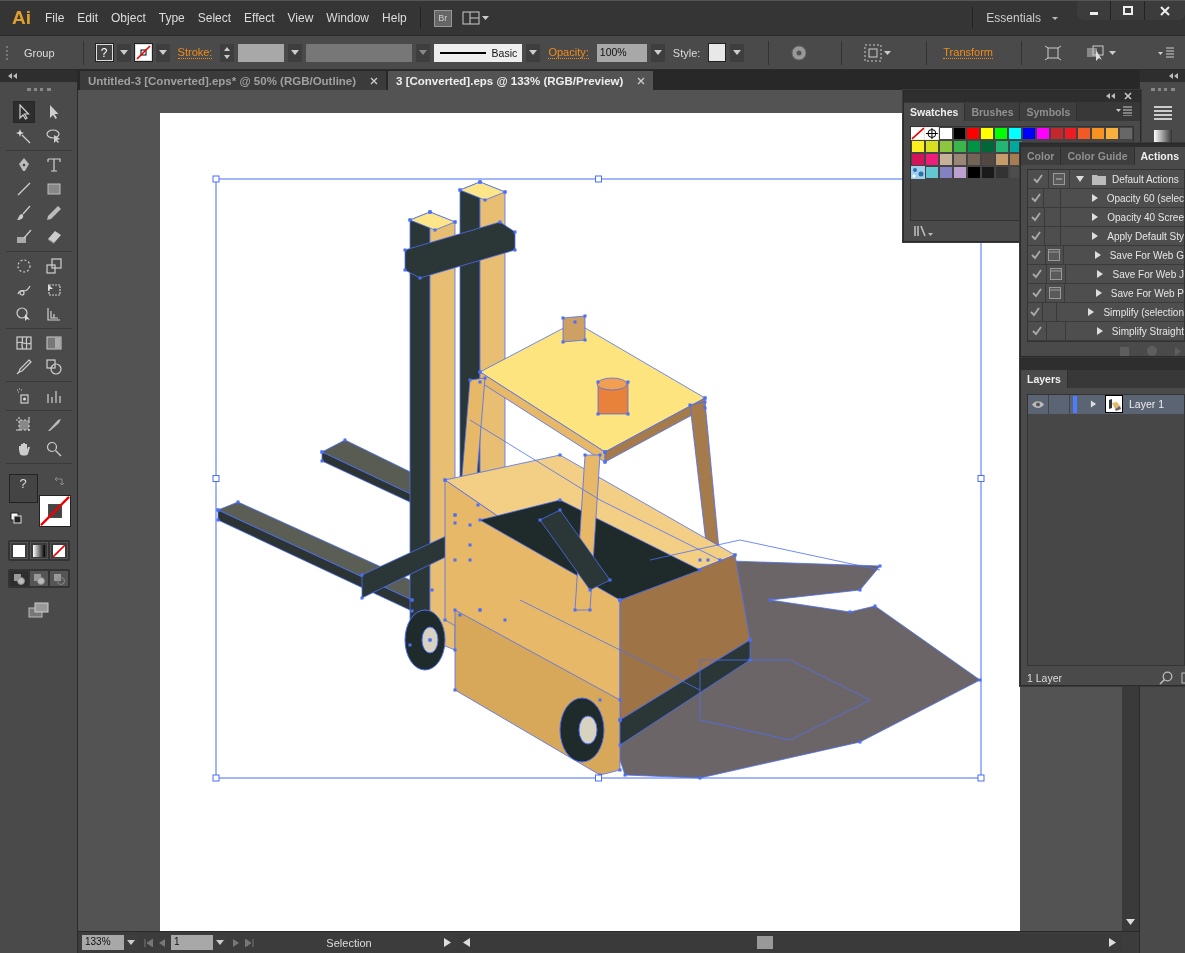  What do you see at coordinates (349, 942) in the screenshot?
I see `status-text: Selection` at bounding box center [349, 942].